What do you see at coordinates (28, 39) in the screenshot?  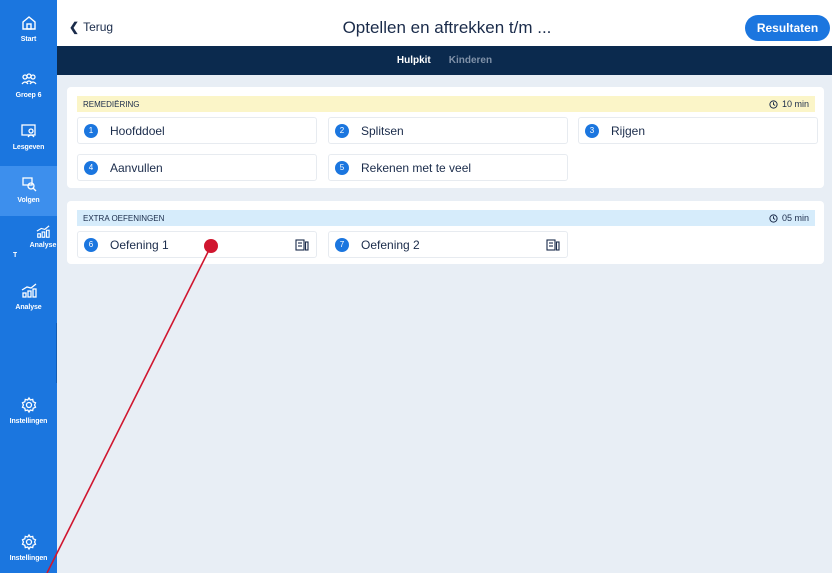 I see `sidebar-item-label: Start` at bounding box center [28, 39].